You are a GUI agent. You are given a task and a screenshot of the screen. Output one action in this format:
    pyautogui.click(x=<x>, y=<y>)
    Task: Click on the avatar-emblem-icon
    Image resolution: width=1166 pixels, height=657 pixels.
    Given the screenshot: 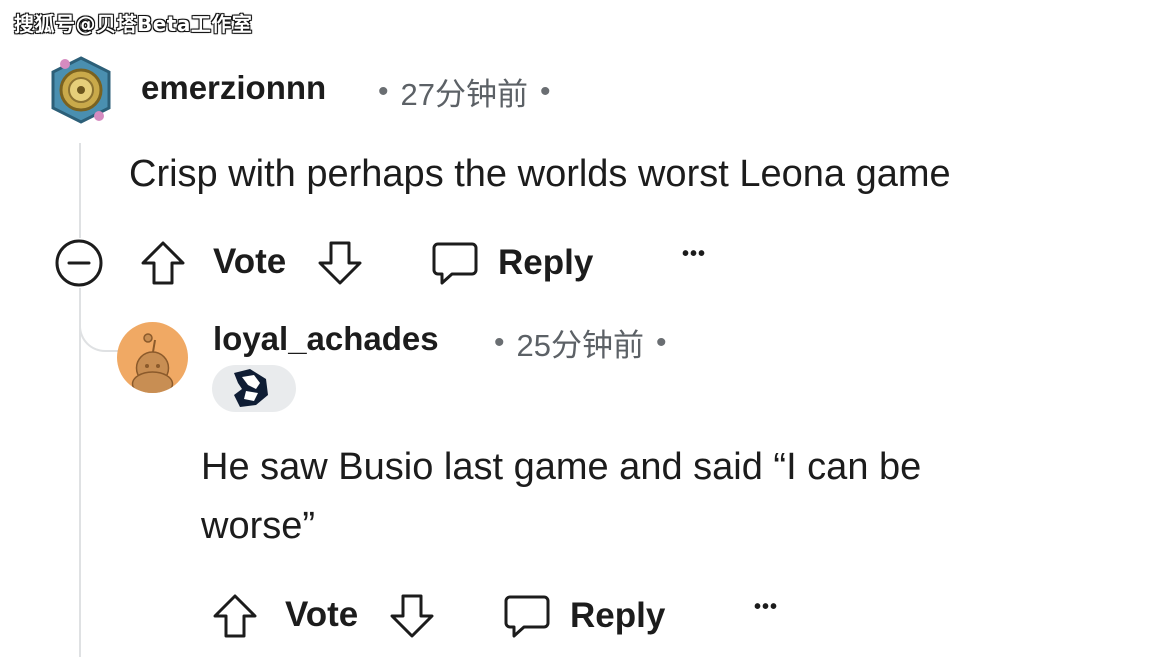 What is the action you would take?
    pyautogui.click(x=81, y=90)
    